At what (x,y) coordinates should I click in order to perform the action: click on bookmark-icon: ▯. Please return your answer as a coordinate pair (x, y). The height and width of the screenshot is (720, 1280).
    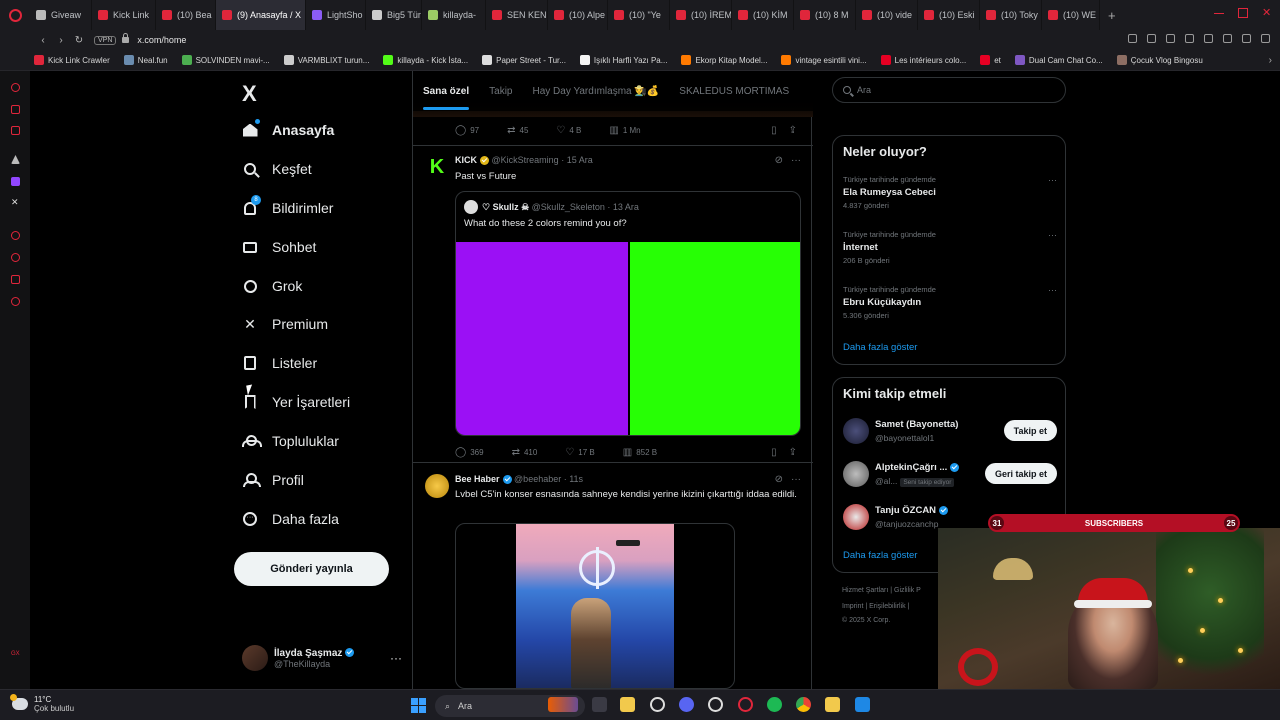
    Looking at the image, I should click on (774, 130).